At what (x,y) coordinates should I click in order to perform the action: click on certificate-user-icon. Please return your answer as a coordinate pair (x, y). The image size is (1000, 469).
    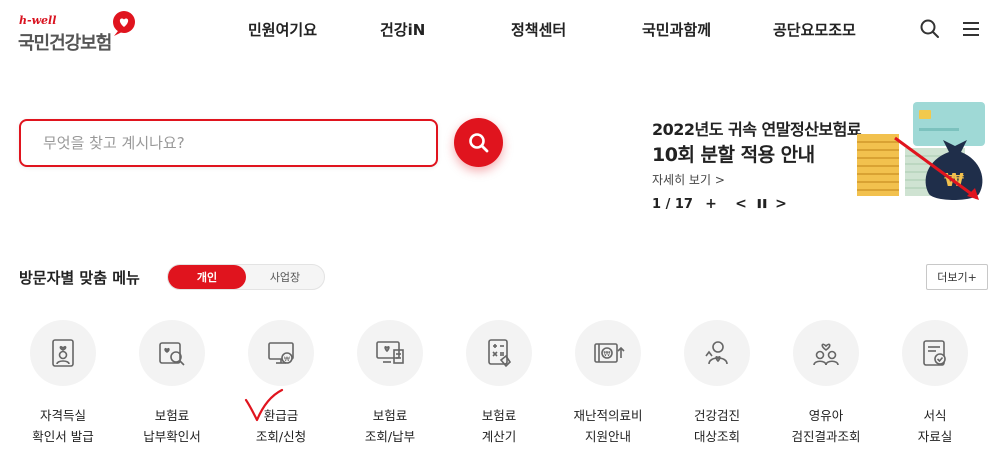
    Looking at the image, I should click on (63, 353).